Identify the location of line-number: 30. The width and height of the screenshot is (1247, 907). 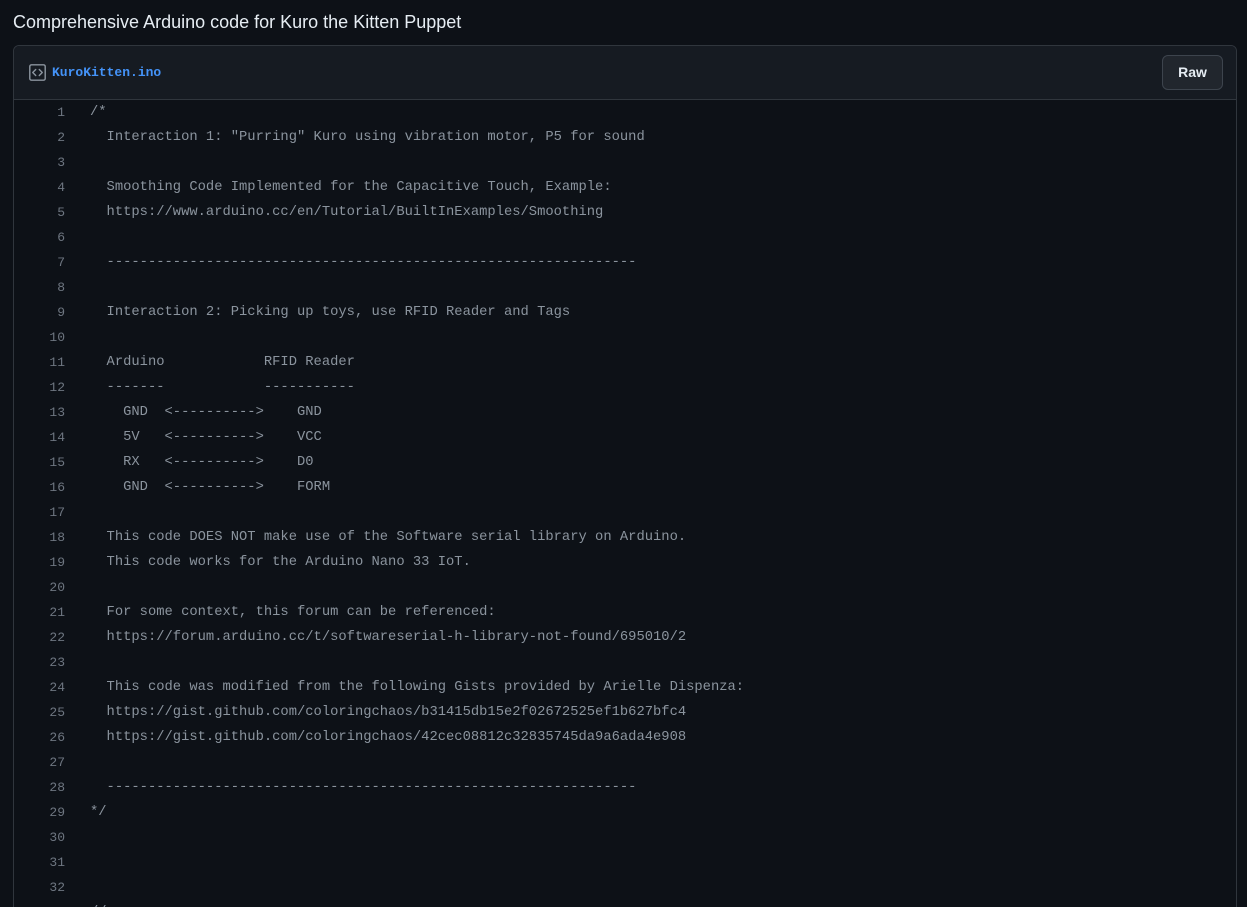
(39, 837).